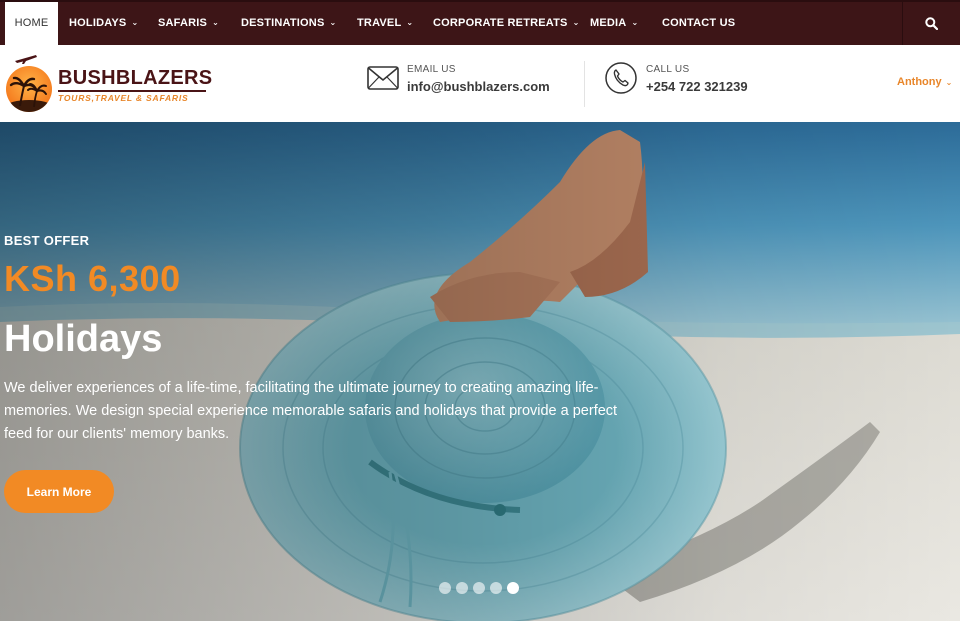  Describe the element at coordinates (697, 86) in the screenshot. I see `call-value: +254 722 321239` at that location.